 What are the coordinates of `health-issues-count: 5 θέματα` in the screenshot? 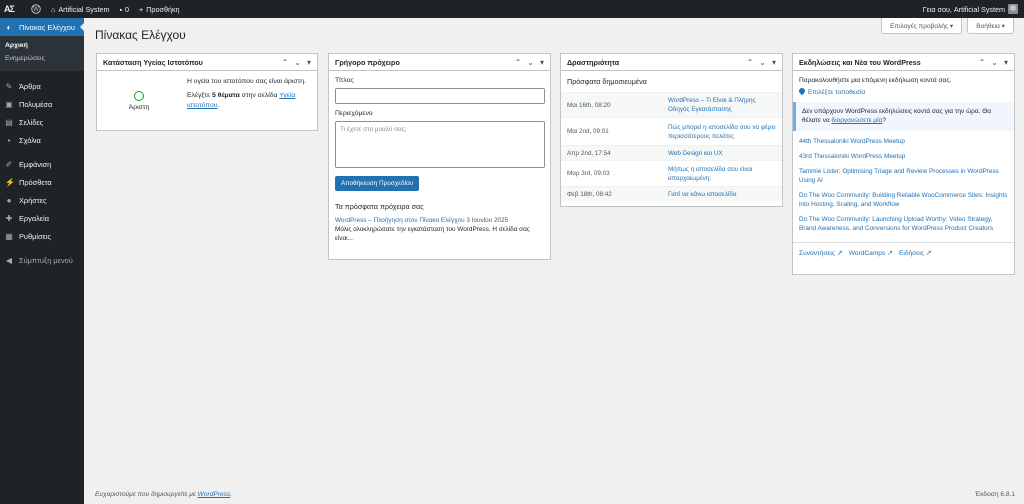 It's located at (226, 95).